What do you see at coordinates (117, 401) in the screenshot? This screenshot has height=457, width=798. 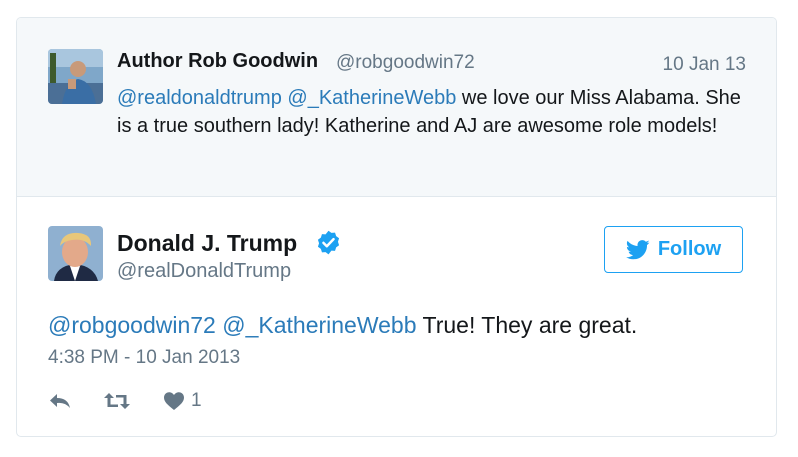 I see `retweet-icon` at bounding box center [117, 401].